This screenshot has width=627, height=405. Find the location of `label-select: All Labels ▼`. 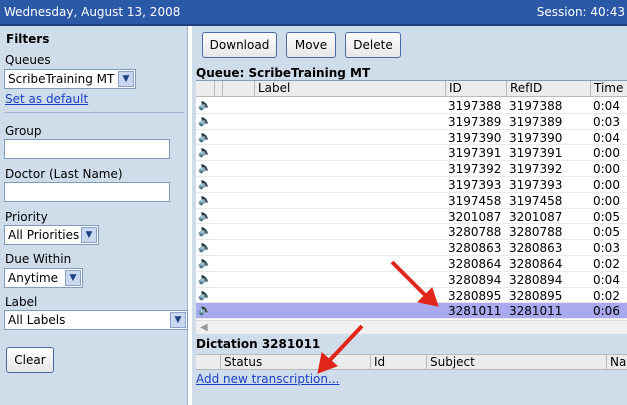

label-select: All Labels ▼ is located at coordinates (96, 320).